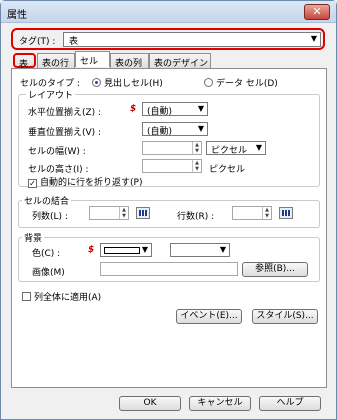 Image resolution: width=337 pixels, height=420 pixels. What do you see at coordinates (51, 94) in the screenshot?
I see `layout-legend: レイアウト` at bounding box center [51, 94].